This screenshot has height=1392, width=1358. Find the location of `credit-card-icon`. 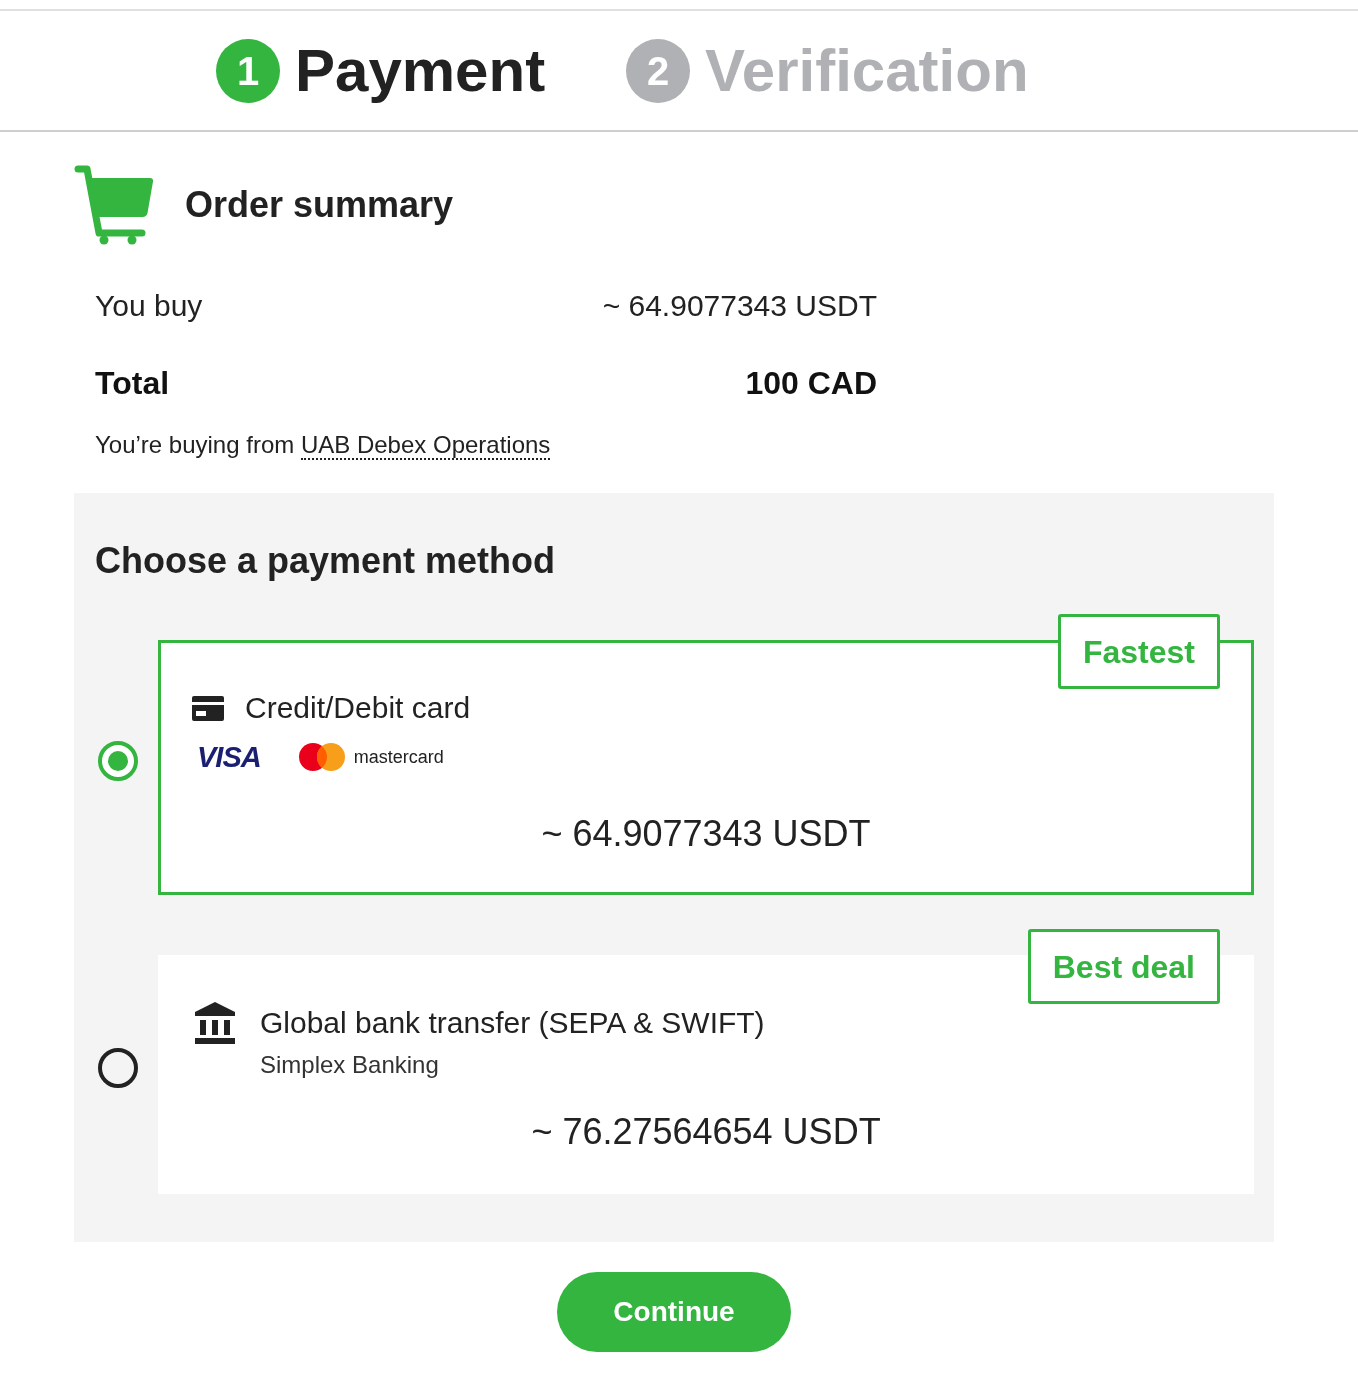

credit-card-icon is located at coordinates (208, 708).